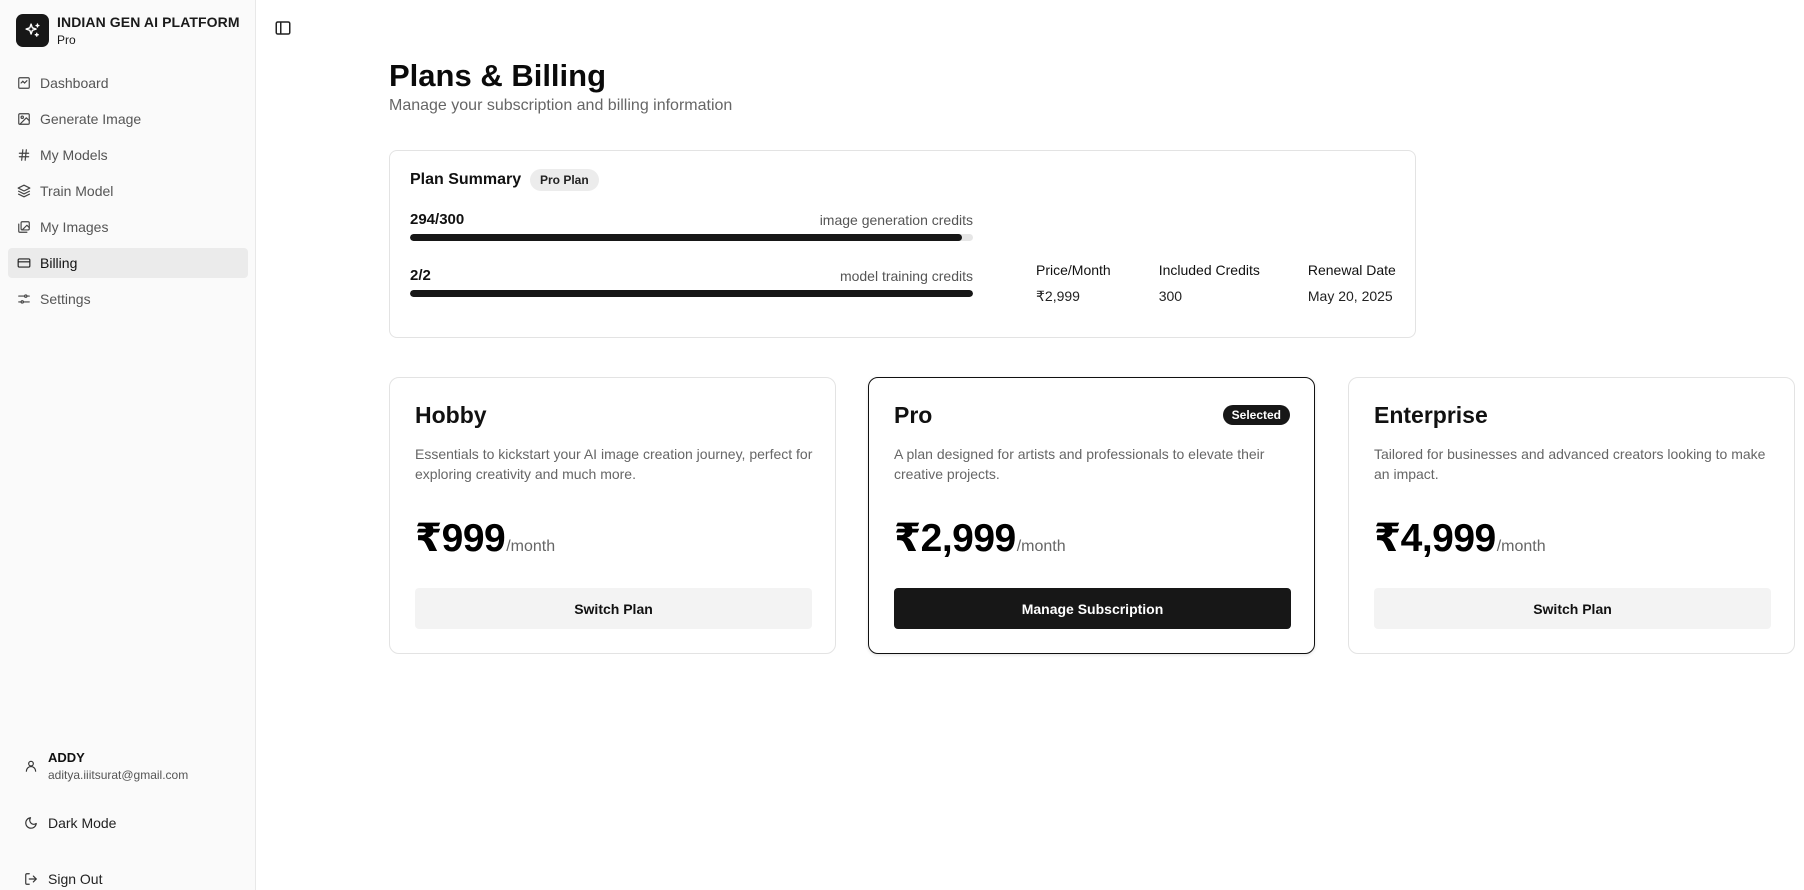 The width and height of the screenshot is (1804, 890). What do you see at coordinates (66, 40) in the screenshot?
I see `brand-plan: Pro` at bounding box center [66, 40].